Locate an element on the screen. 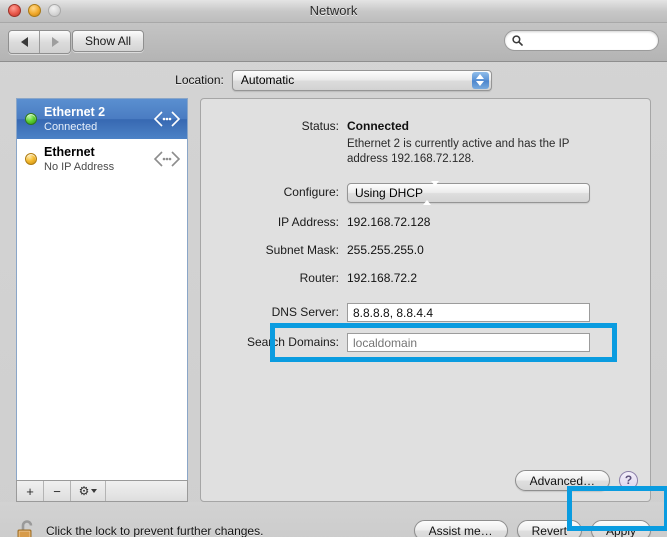 The width and height of the screenshot is (667, 537). router-label: Router: is located at coordinates (319, 278).